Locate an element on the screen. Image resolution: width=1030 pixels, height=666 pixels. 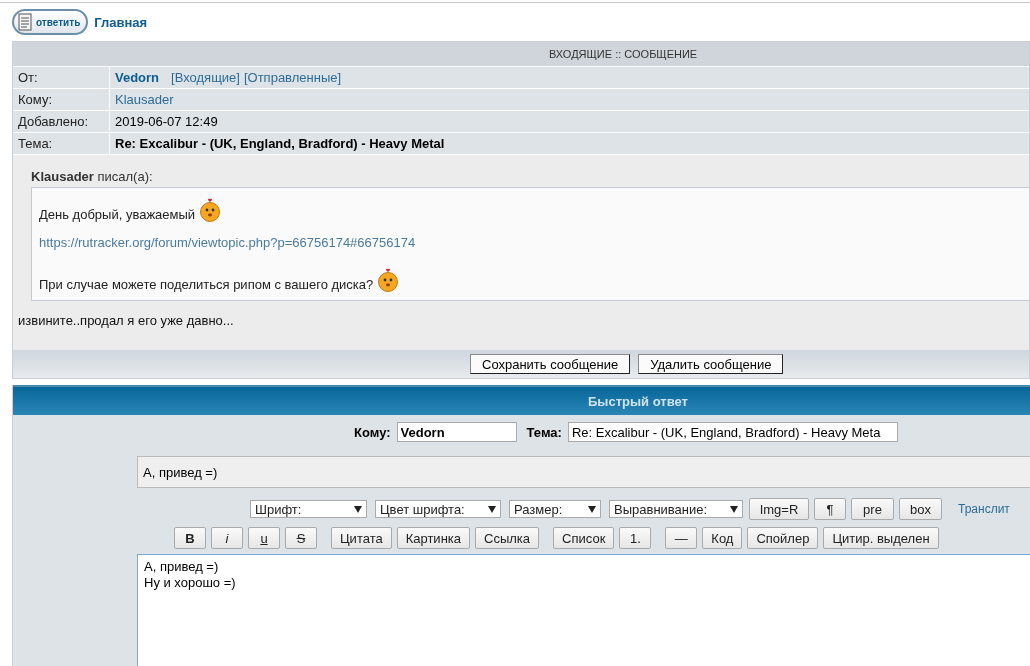
format-button: Ссылка is located at coordinates (507, 538).